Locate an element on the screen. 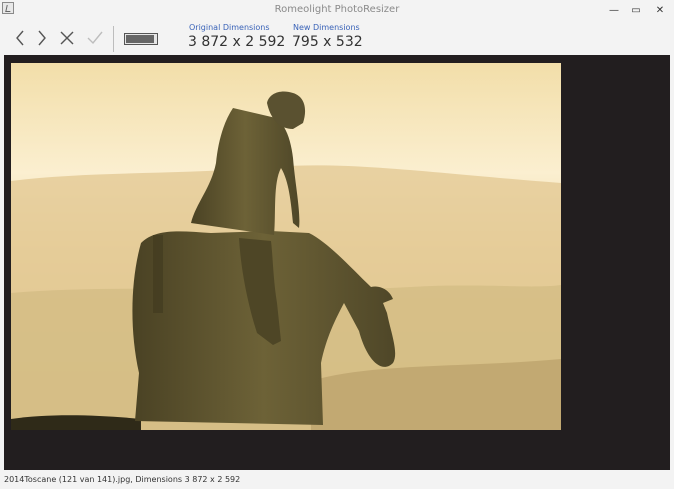 This screenshot has width=674, height=489. maximize-button: ▭ is located at coordinates (636, 11).